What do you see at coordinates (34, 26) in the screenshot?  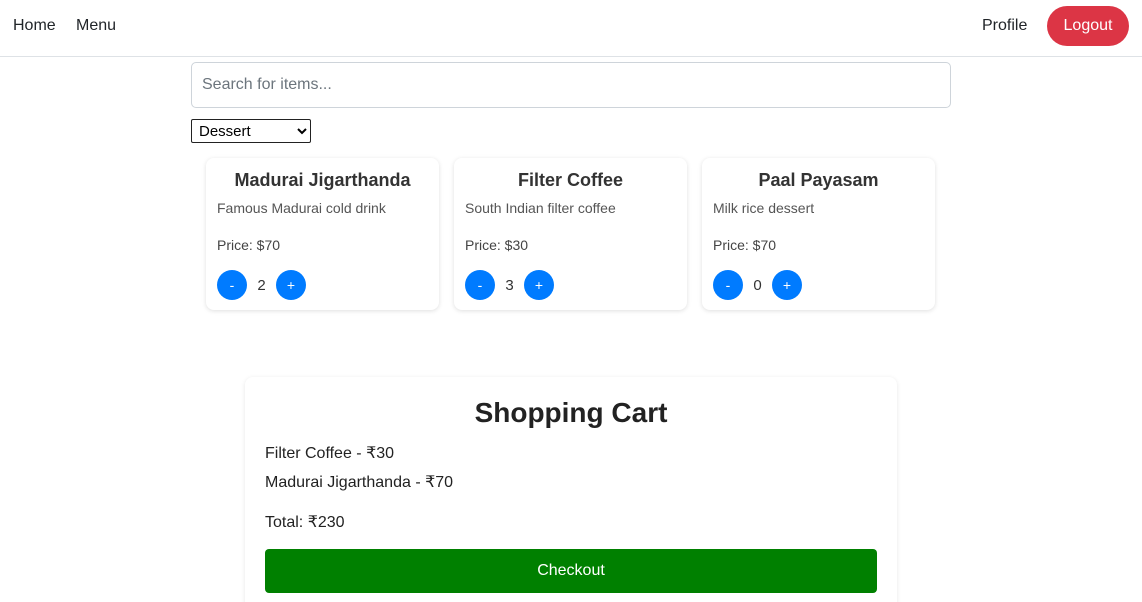 I see `nav-home-link: Home` at bounding box center [34, 26].